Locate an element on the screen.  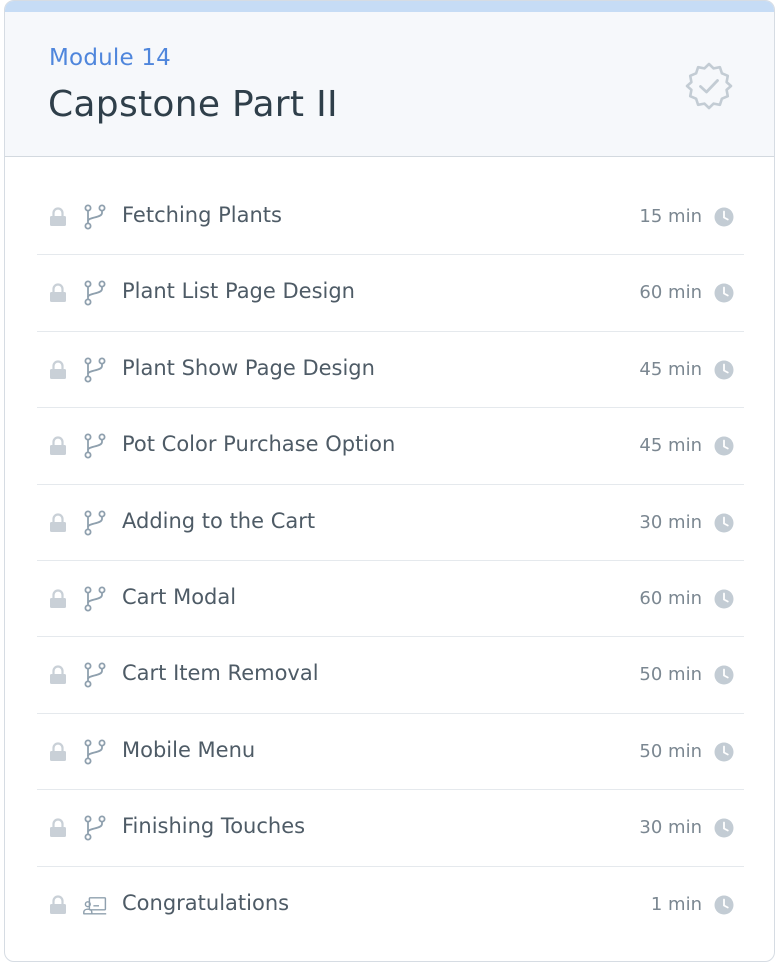
lesson-title: Finishing Touches is located at coordinates (213, 826).